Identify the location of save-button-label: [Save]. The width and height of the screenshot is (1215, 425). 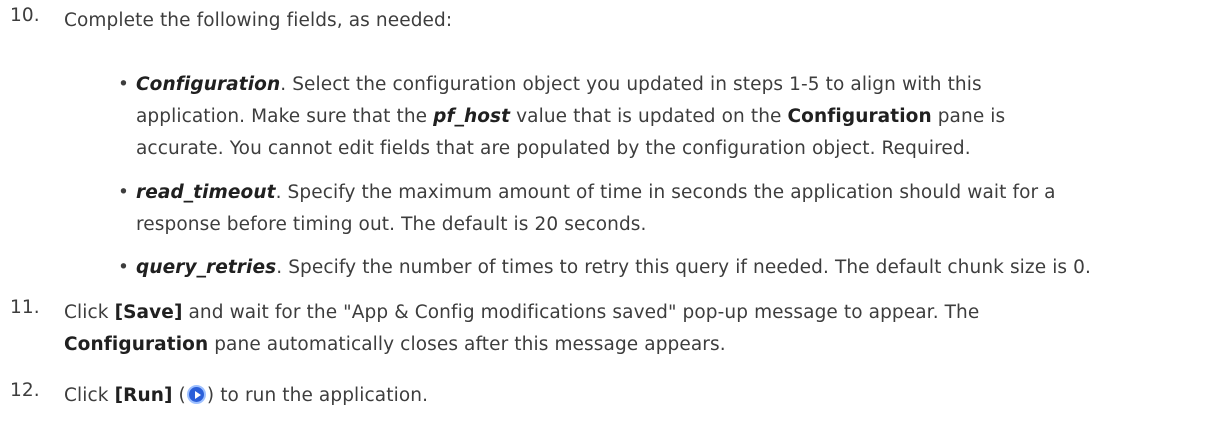
(148, 312).